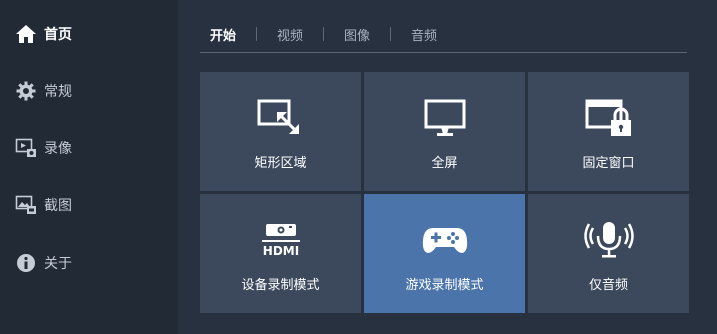 This screenshot has width=717, height=334. What do you see at coordinates (280, 240) in the screenshot?
I see `hdmi-device-icon: HDMI` at bounding box center [280, 240].